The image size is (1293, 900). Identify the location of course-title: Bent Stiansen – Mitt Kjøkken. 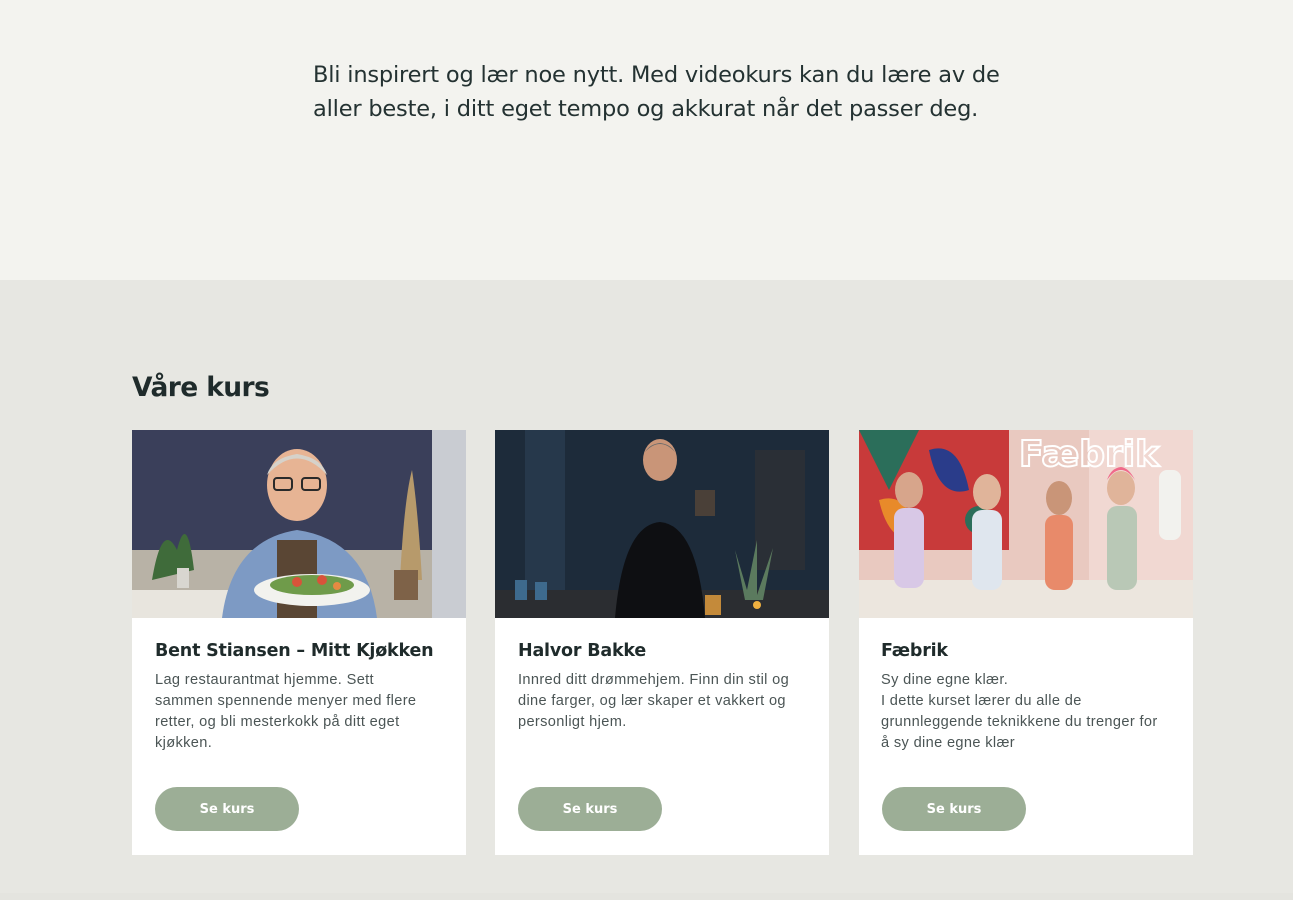
(294, 651).